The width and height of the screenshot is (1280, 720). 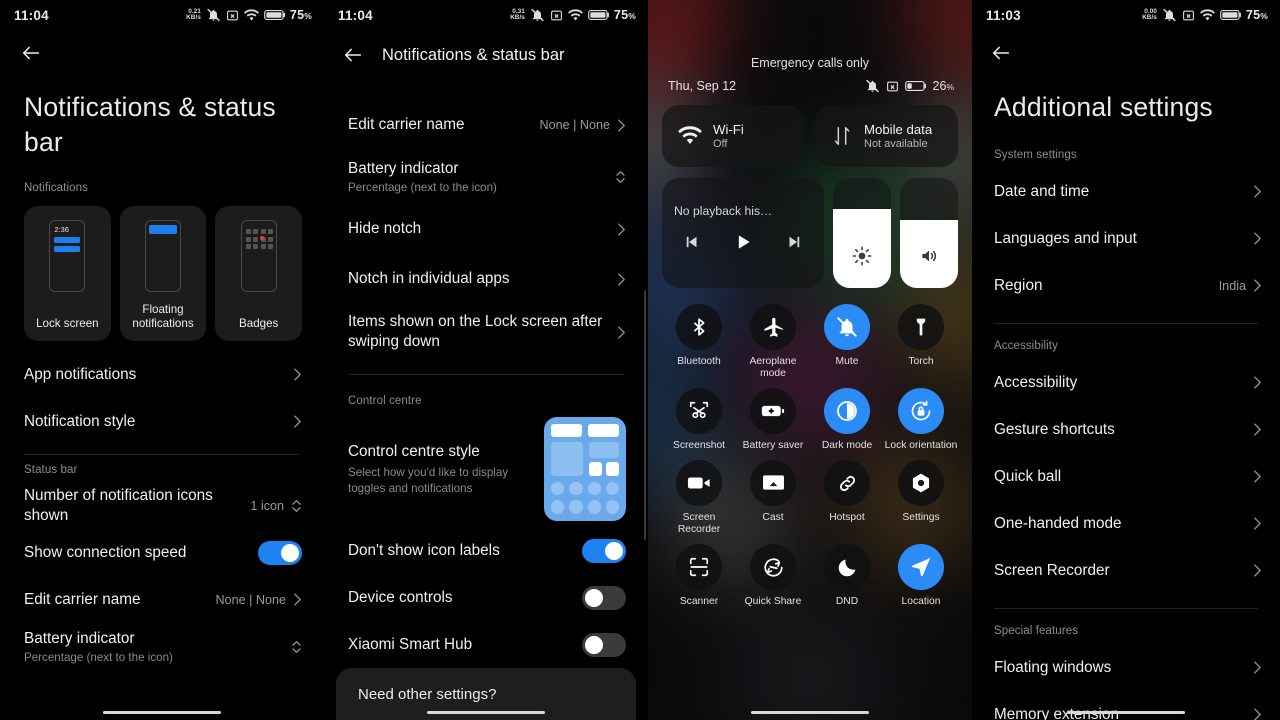 I want to click on toggle-xiaomi-smart-hub, so click(x=604, y=644).